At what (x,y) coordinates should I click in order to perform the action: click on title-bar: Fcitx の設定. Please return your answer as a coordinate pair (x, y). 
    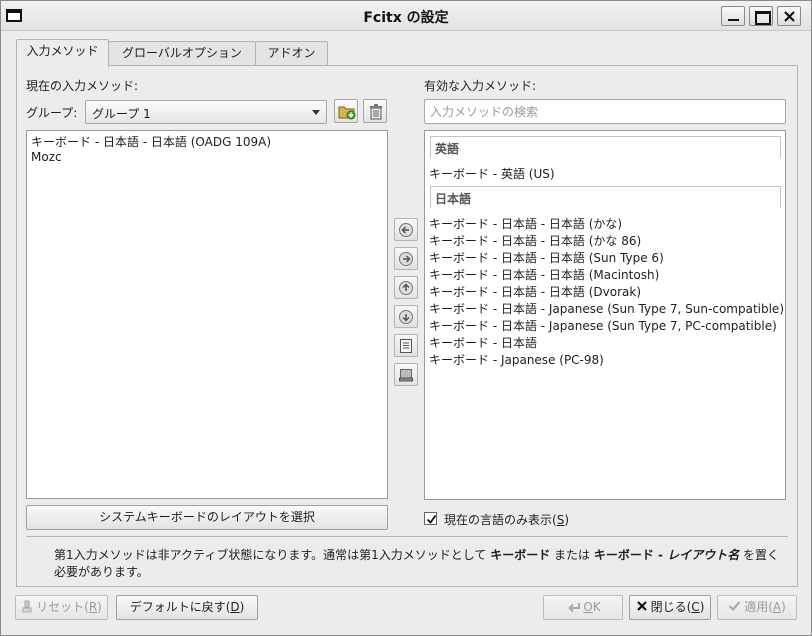
    Looking at the image, I should click on (406, 16).